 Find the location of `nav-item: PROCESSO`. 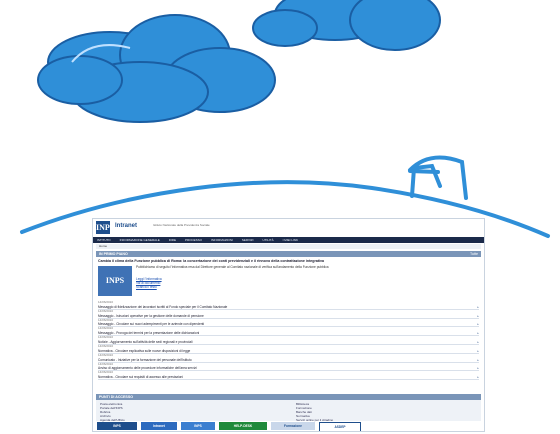

nav-item: PROCESSO is located at coordinates (193, 240).